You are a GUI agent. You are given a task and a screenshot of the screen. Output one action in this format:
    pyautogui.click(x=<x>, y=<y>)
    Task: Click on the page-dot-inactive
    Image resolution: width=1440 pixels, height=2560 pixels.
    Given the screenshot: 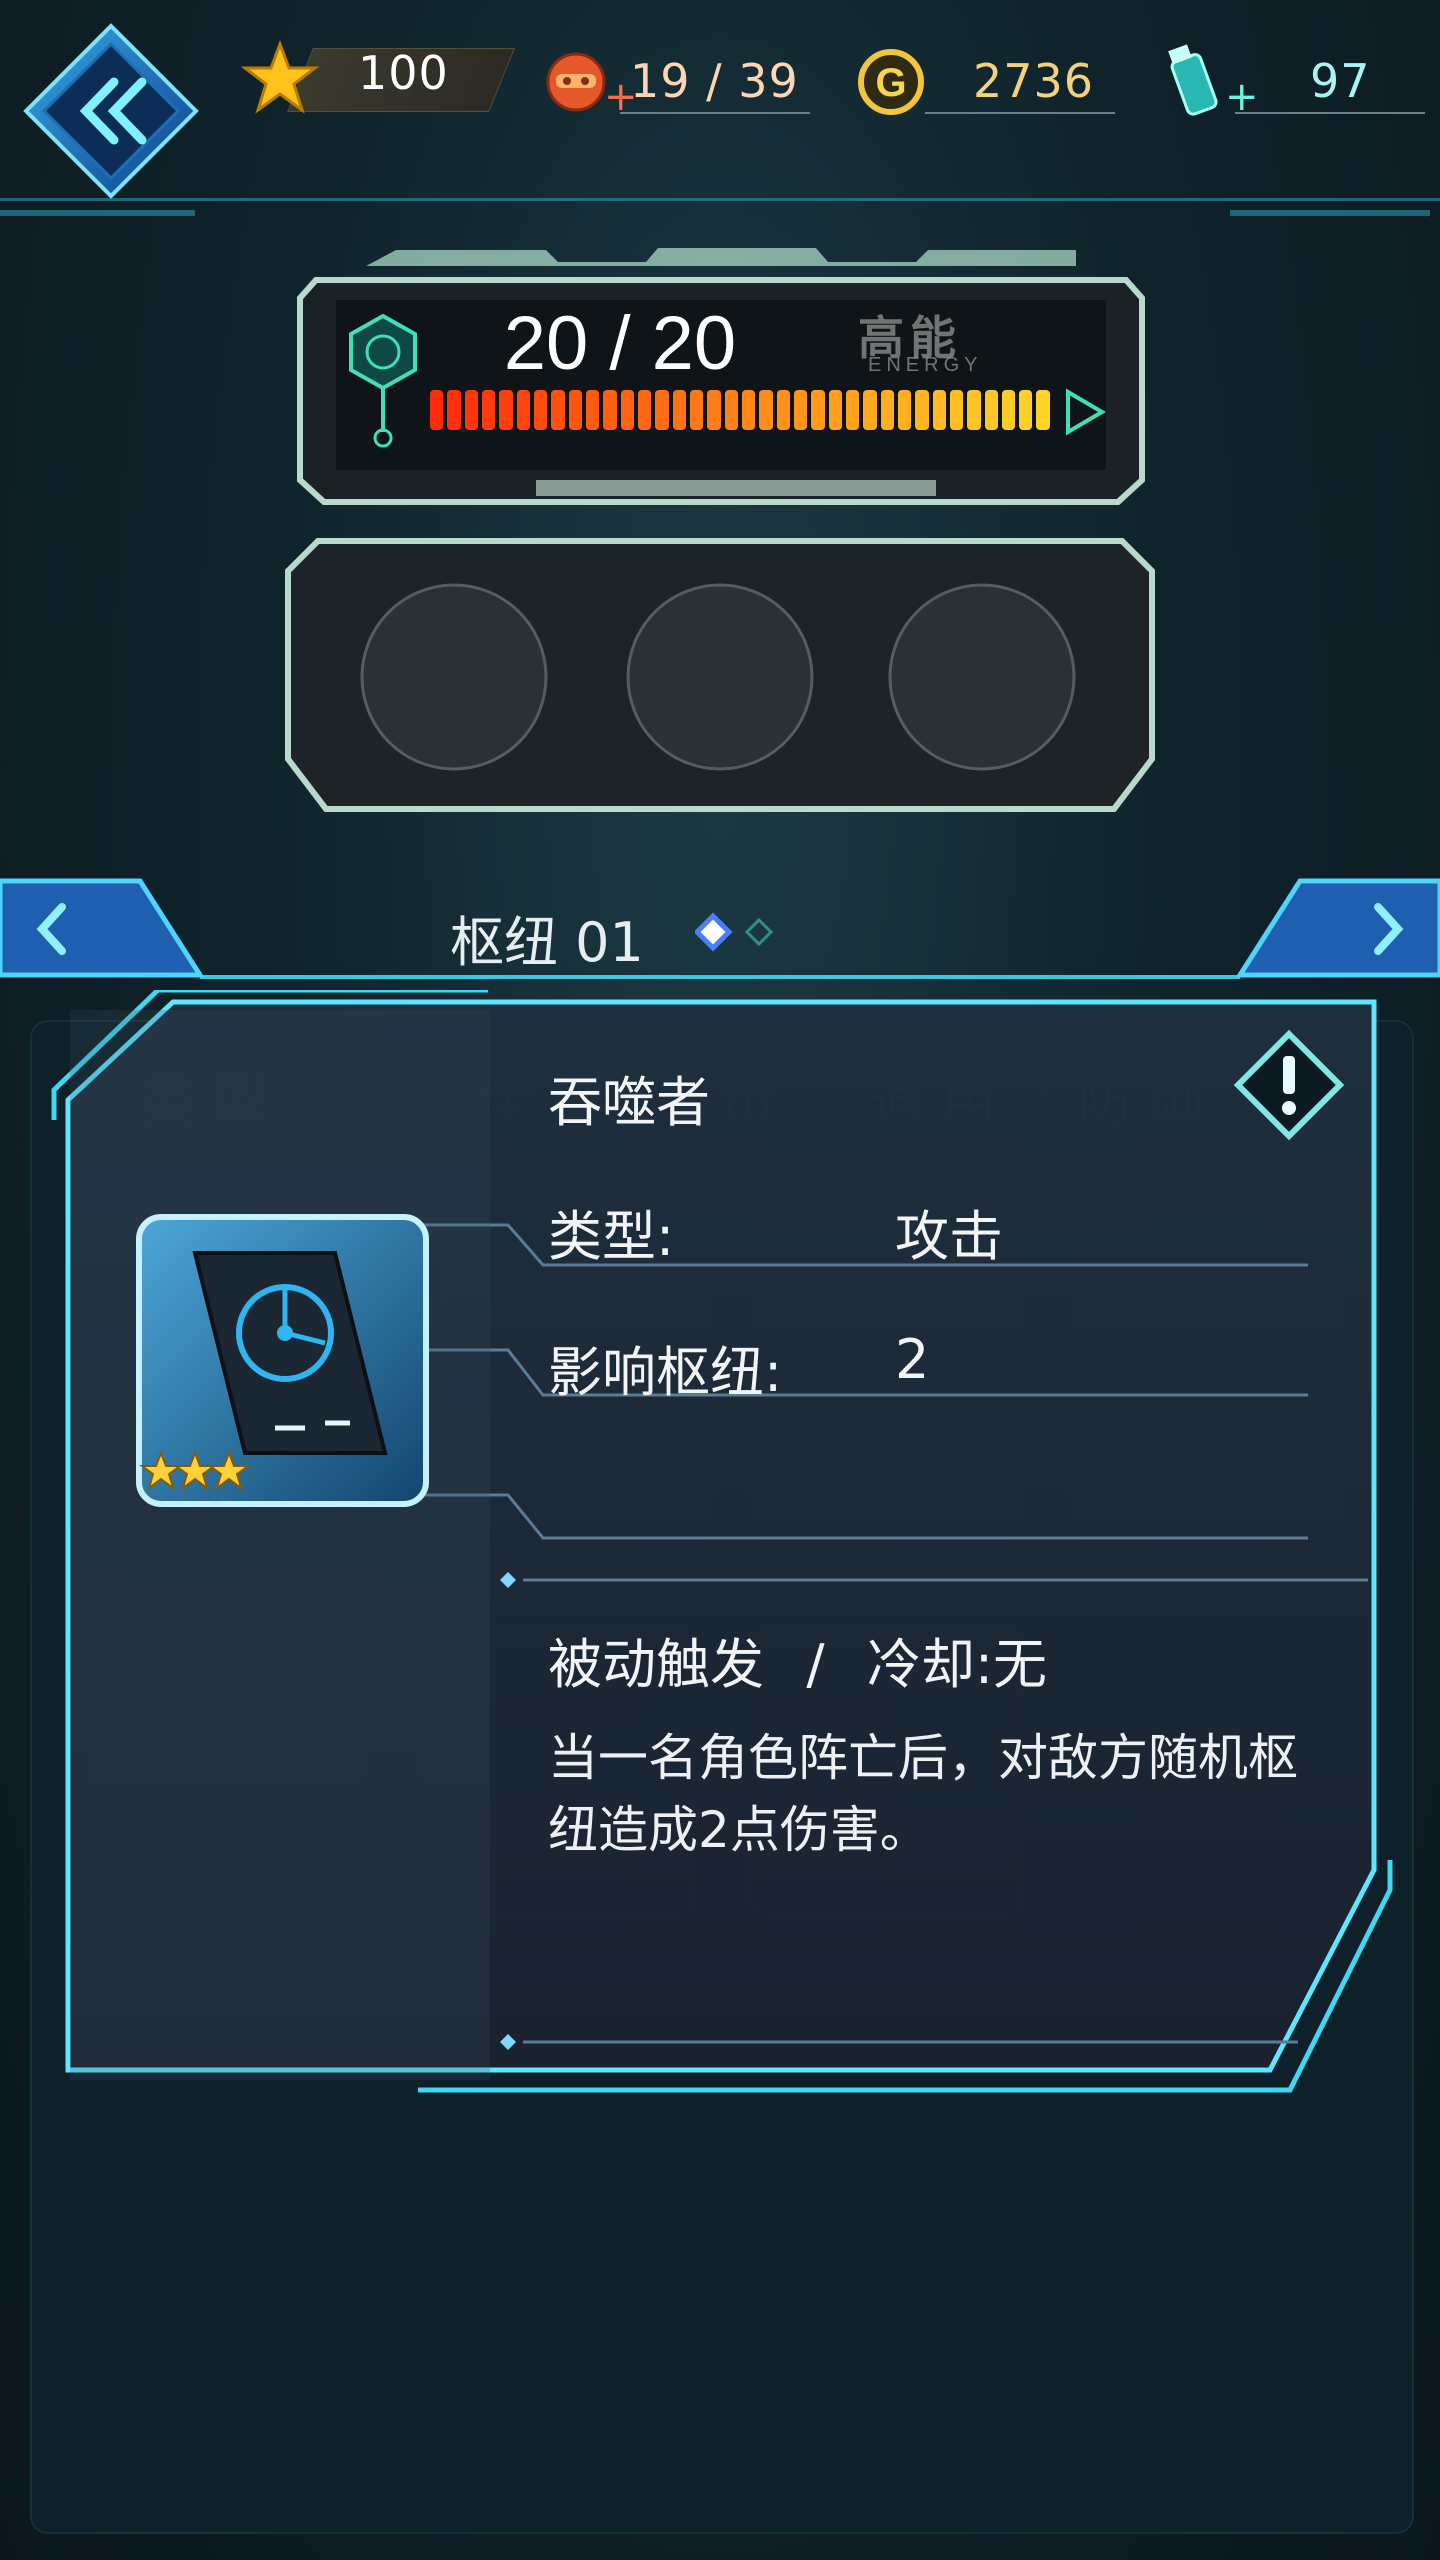 What is the action you would take?
    pyautogui.click(x=759, y=932)
    